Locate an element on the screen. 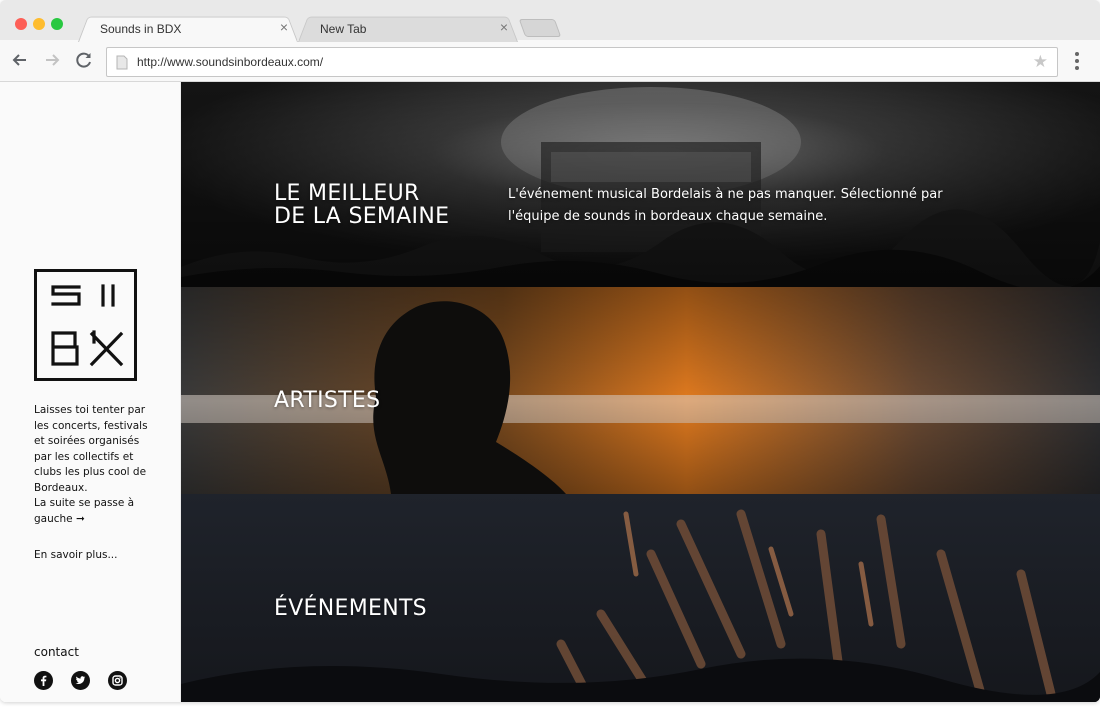  section-title: ARTISTES is located at coordinates (327, 400).